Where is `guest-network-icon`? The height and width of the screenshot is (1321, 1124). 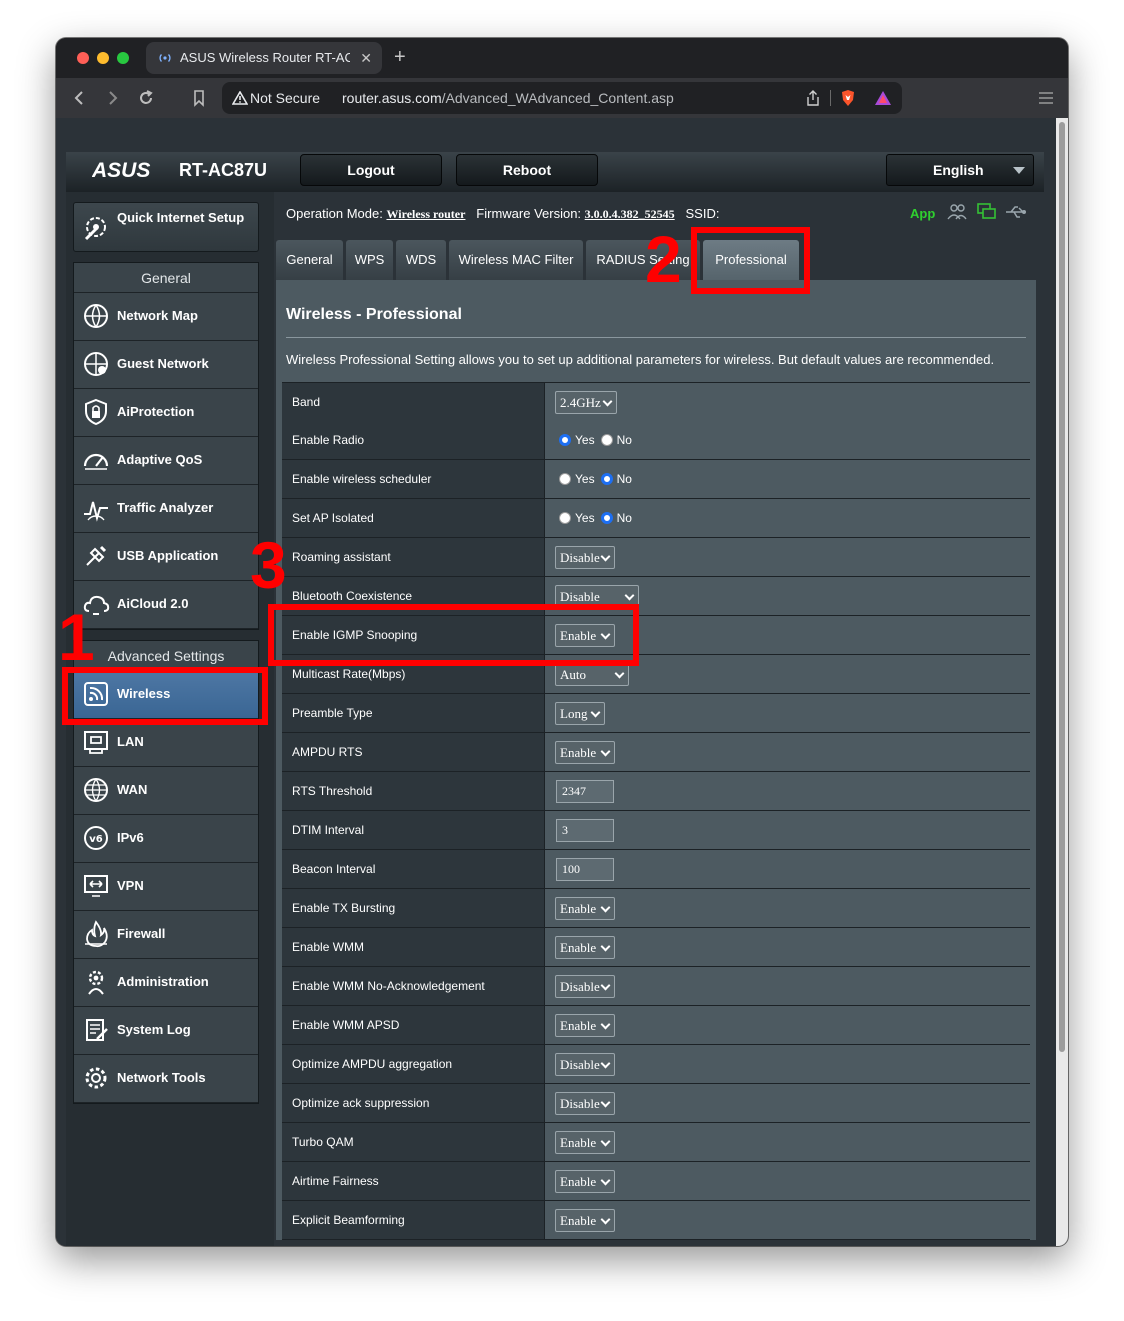
guest-network-icon is located at coordinates (96, 364).